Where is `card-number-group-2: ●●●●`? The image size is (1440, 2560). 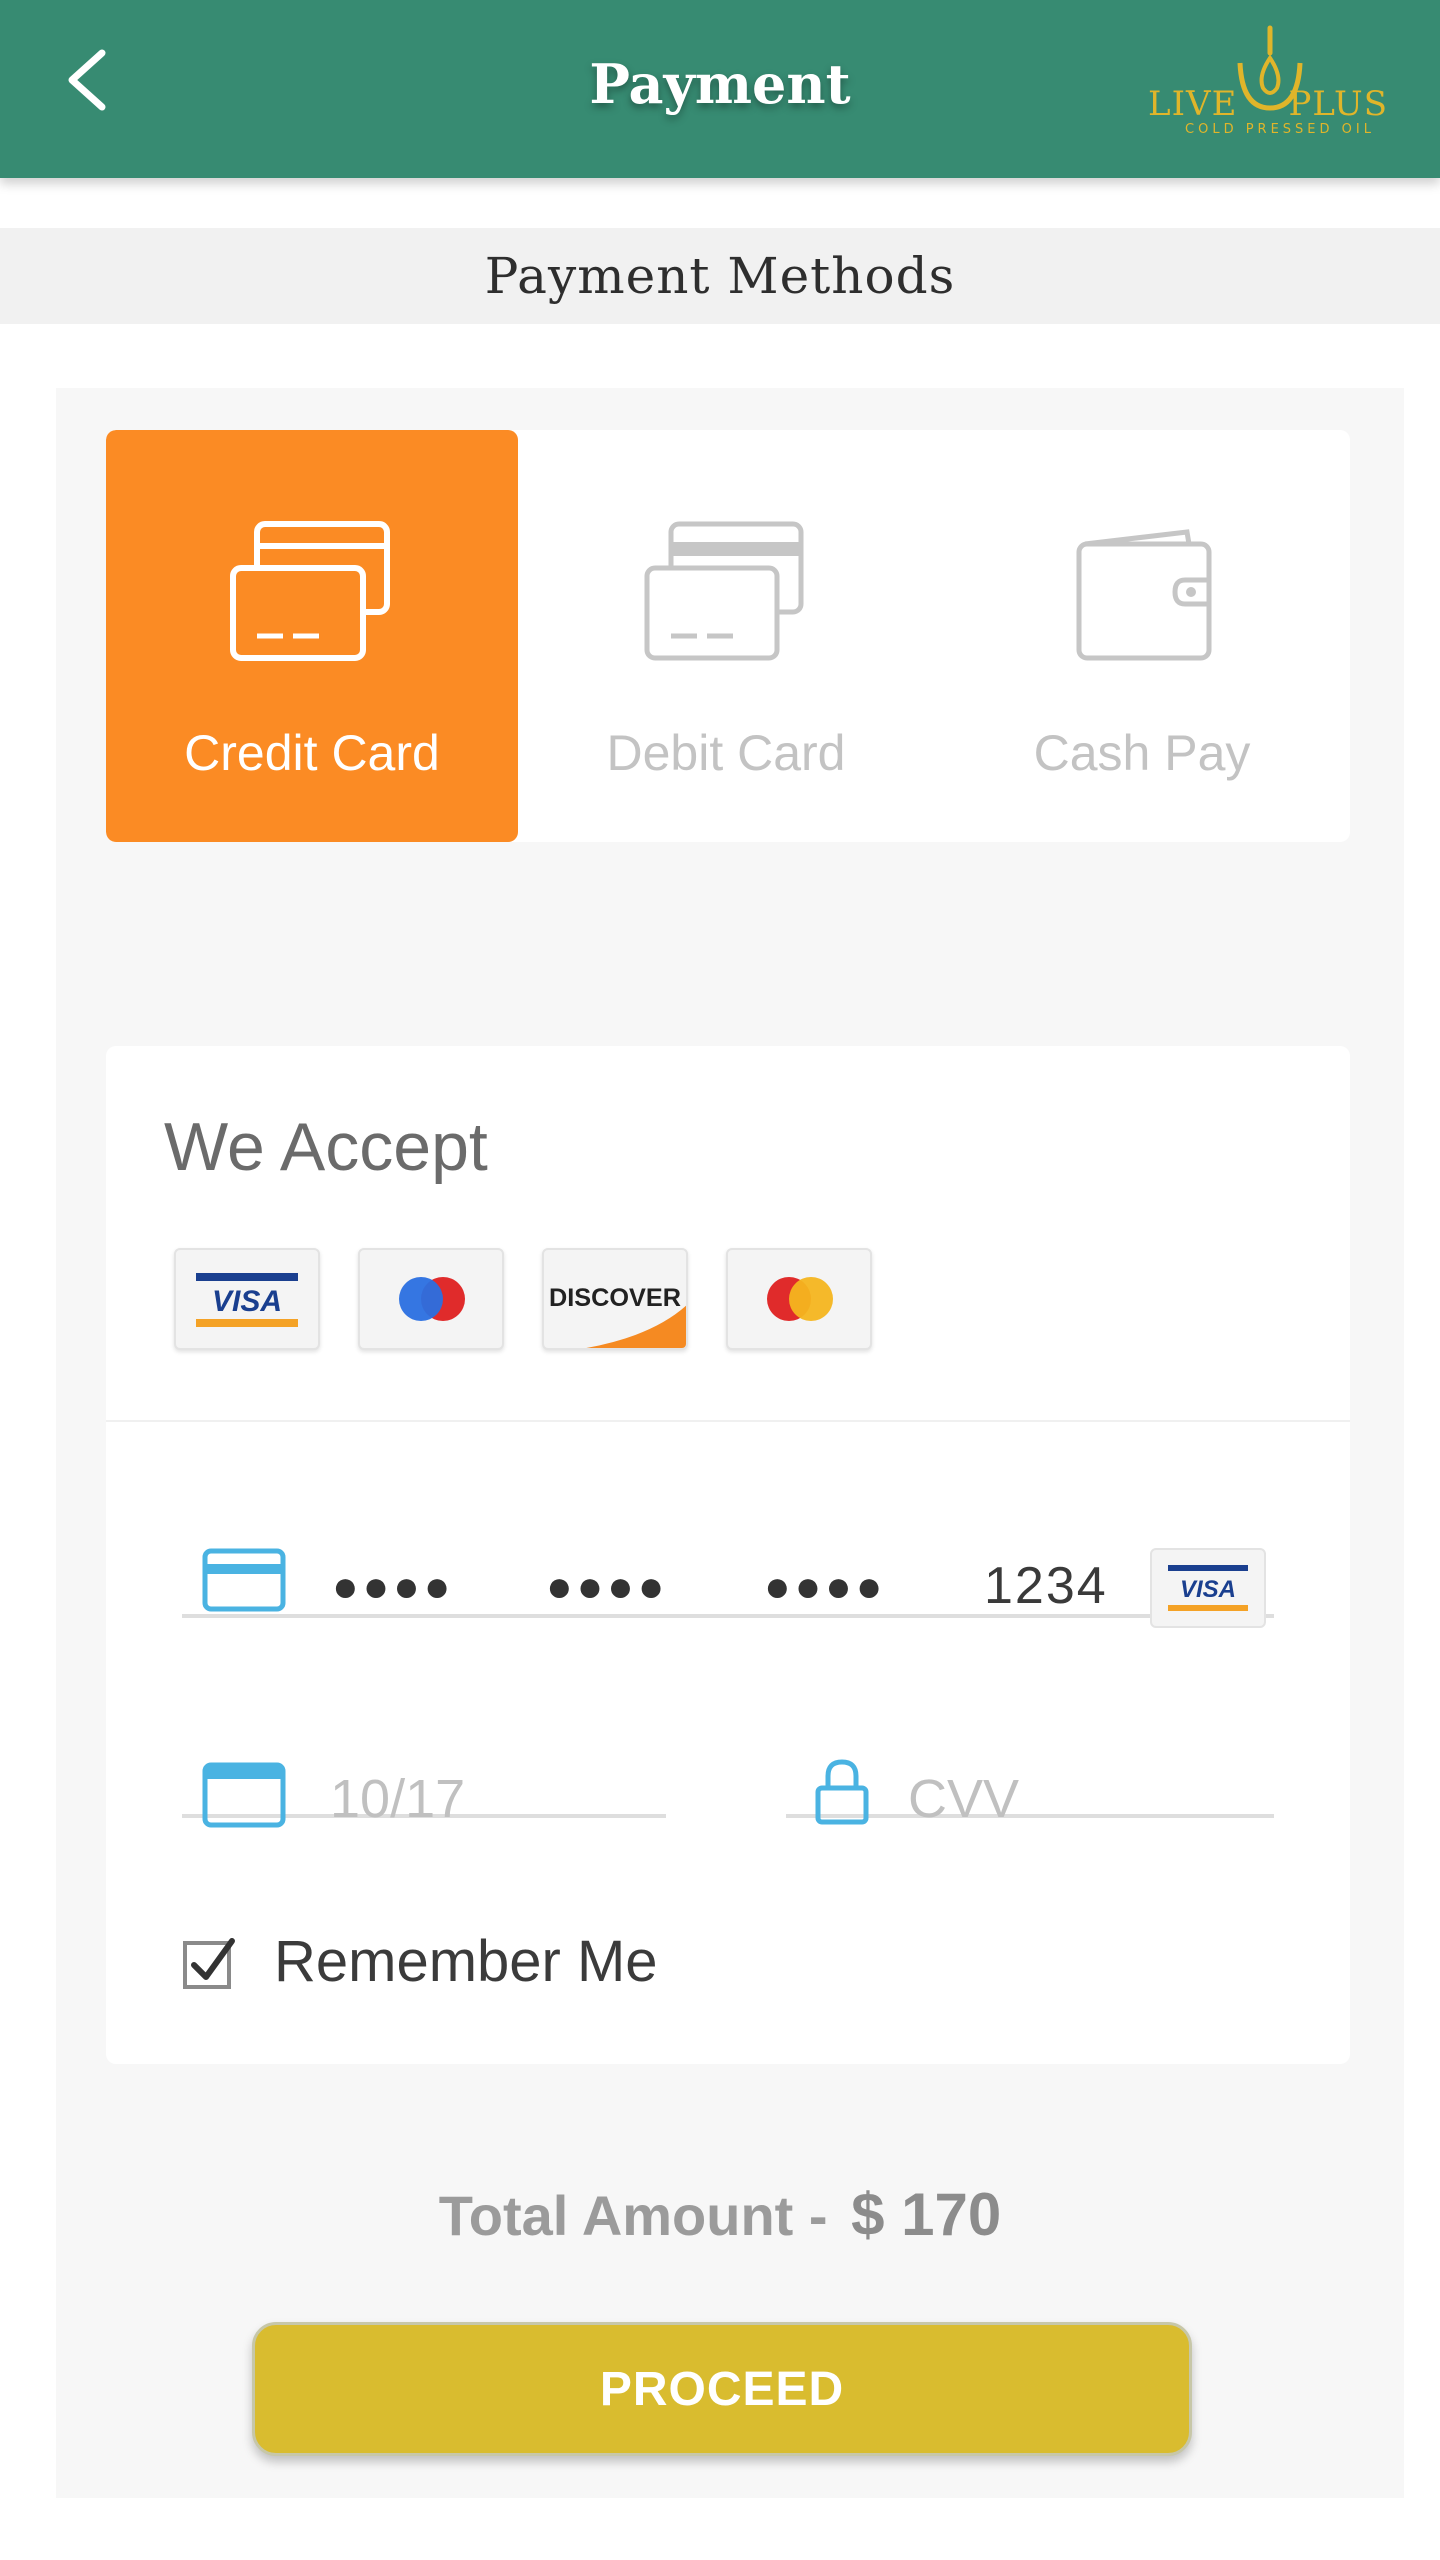
card-number-group-2: ●●●● is located at coordinates (607, 1586).